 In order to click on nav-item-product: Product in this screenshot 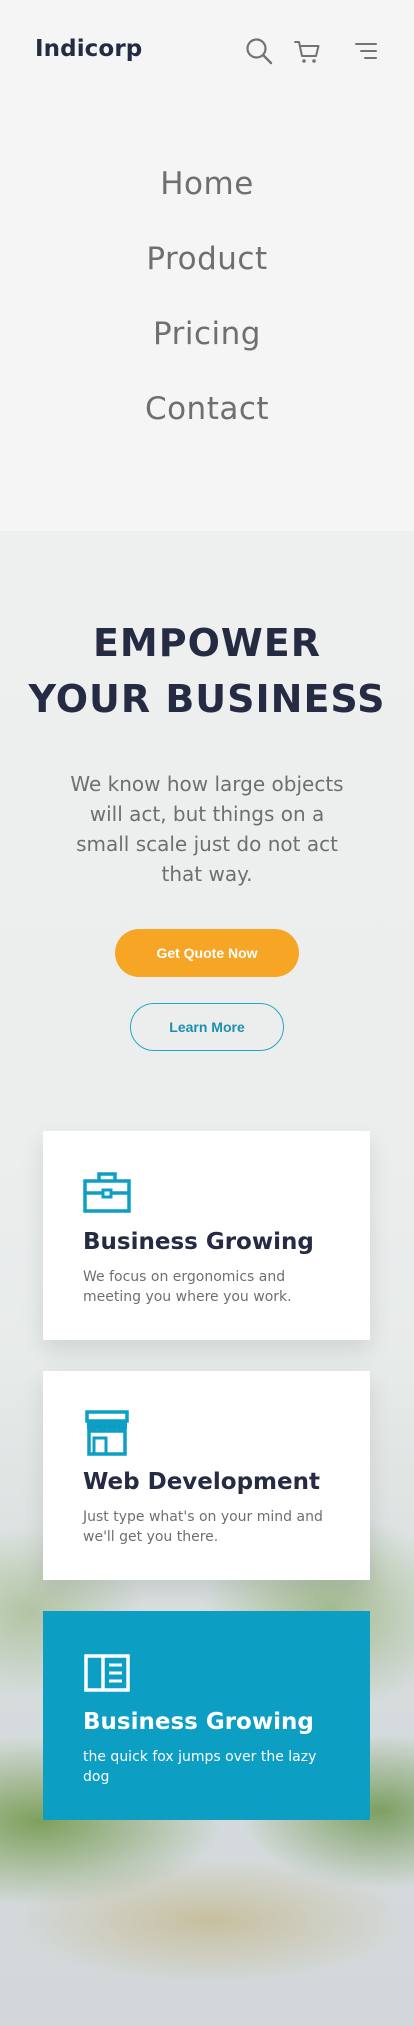, I will do `click(207, 259)`.